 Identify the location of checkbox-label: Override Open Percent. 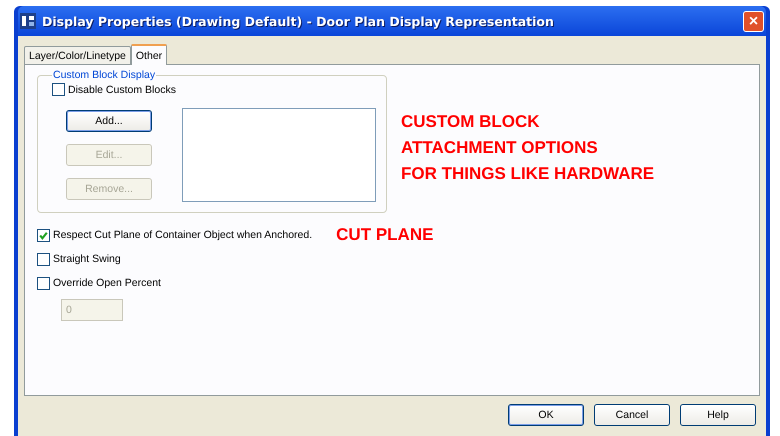
(107, 283).